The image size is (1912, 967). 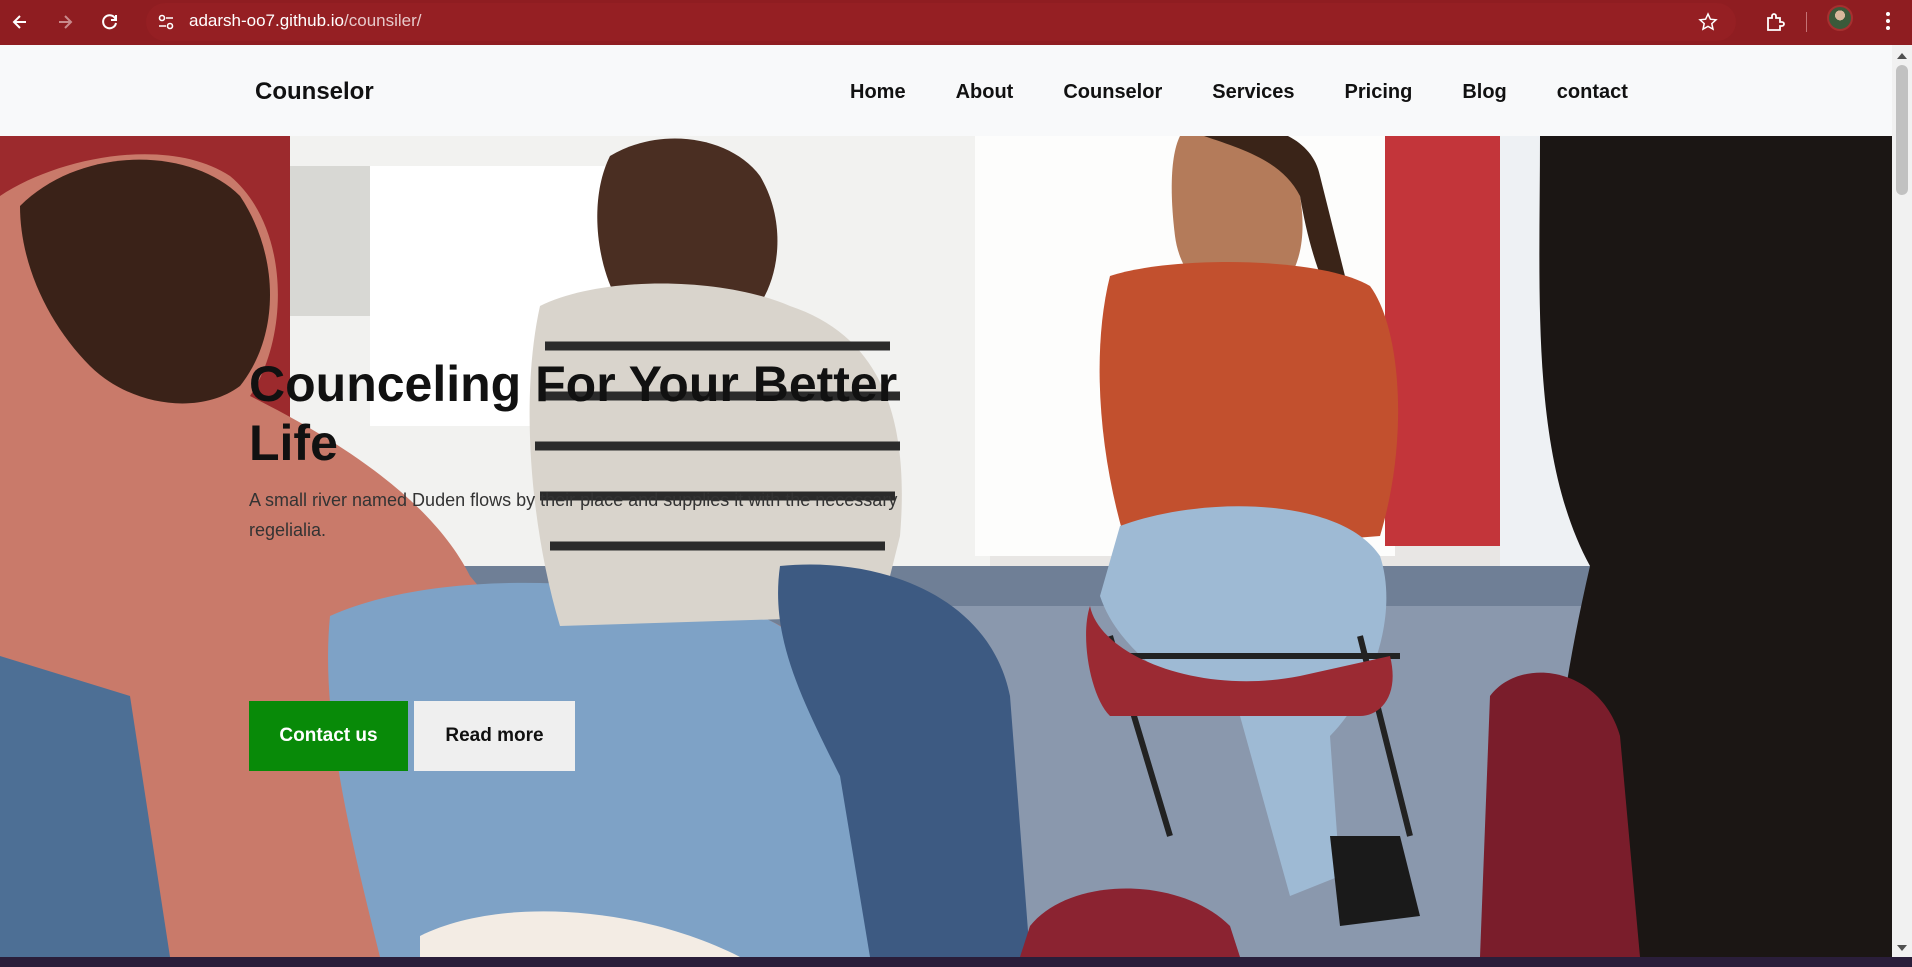 I want to click on nav-services: Services, so click(x=1253, y=92).